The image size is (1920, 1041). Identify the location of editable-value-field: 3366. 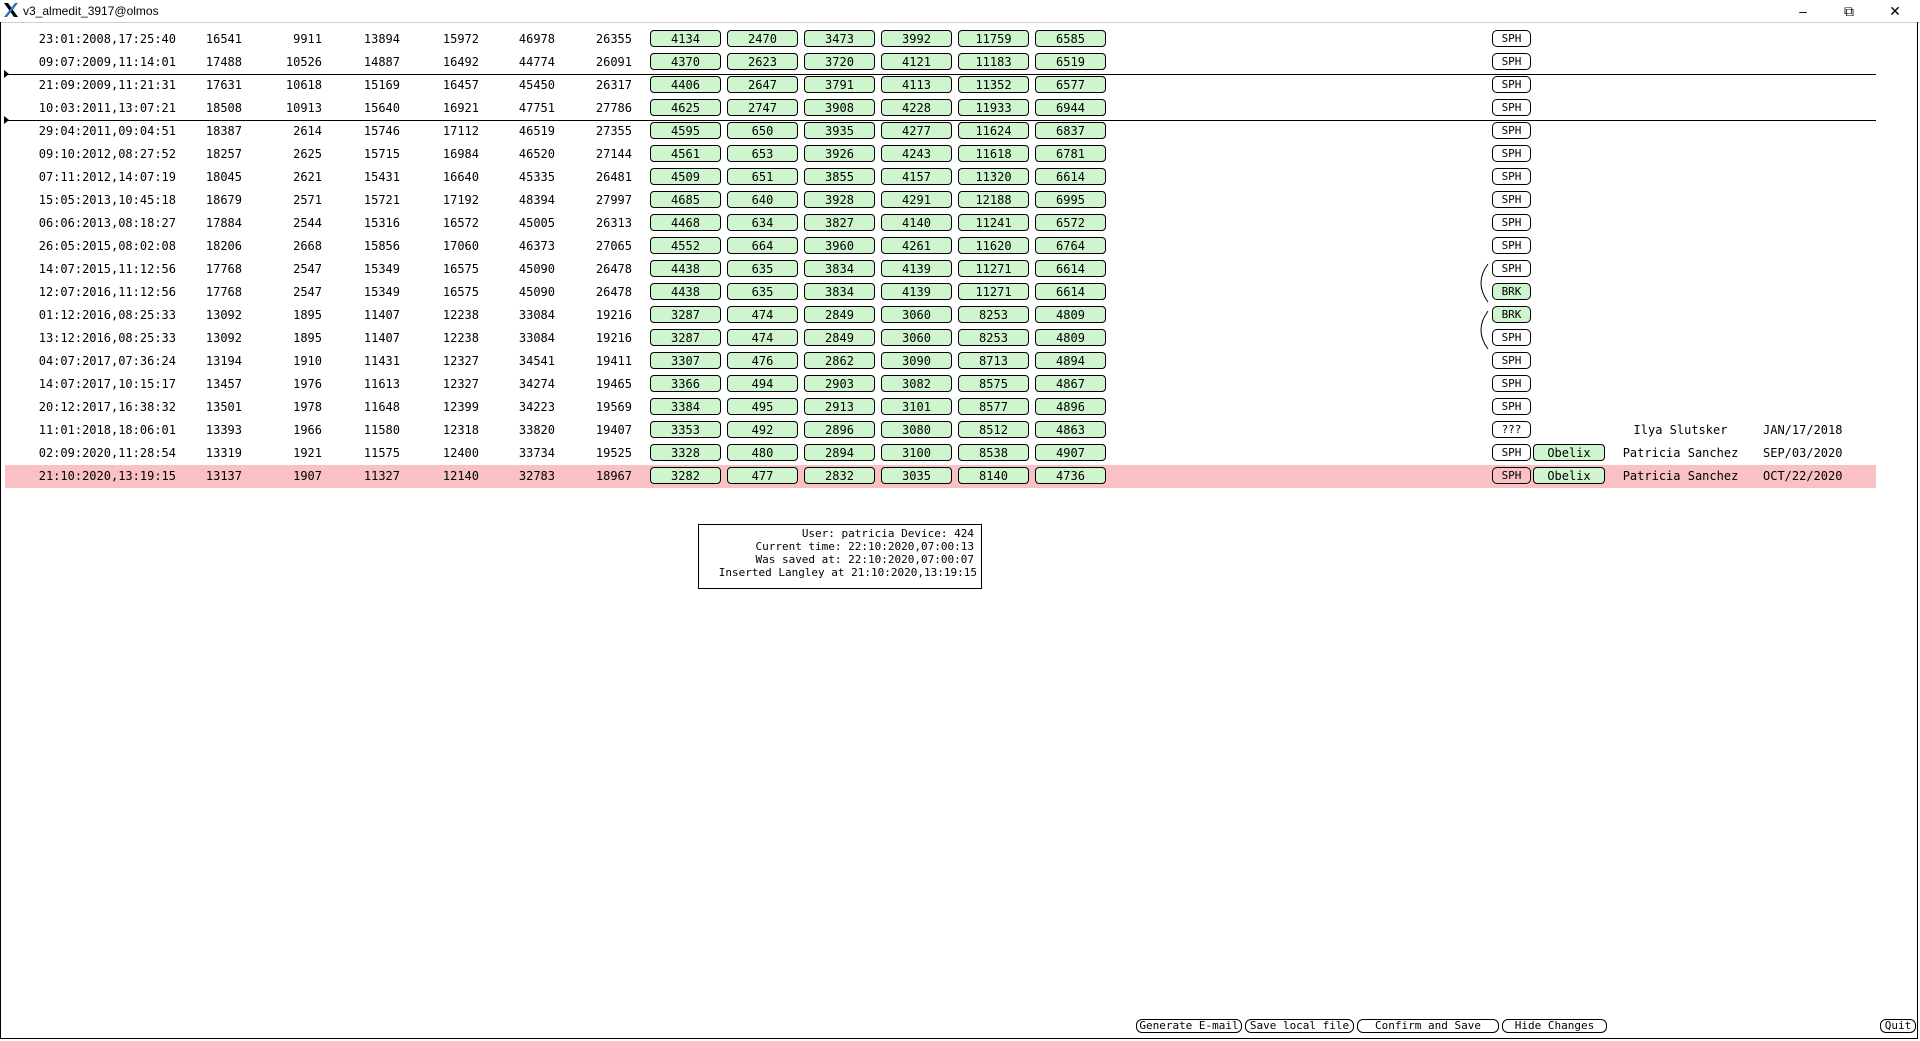
(685, 383).